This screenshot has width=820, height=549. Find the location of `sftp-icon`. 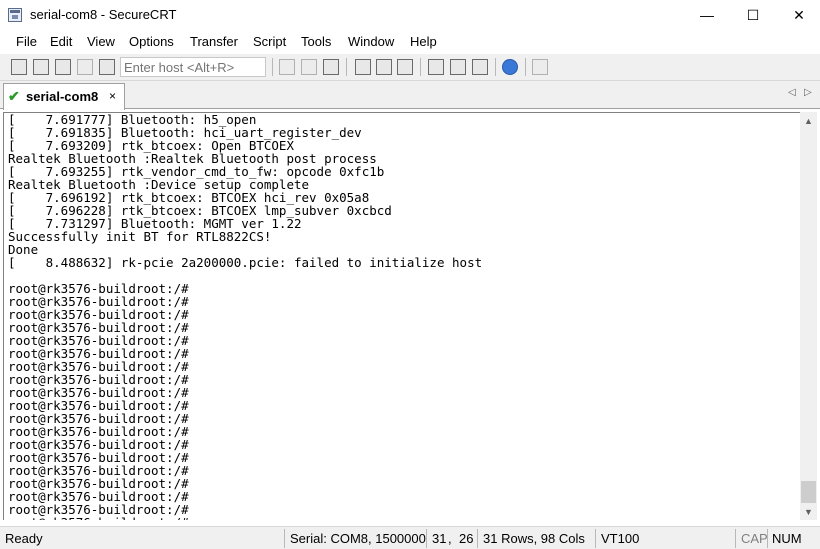

sftp-icon is located at coordinates (540, 67).